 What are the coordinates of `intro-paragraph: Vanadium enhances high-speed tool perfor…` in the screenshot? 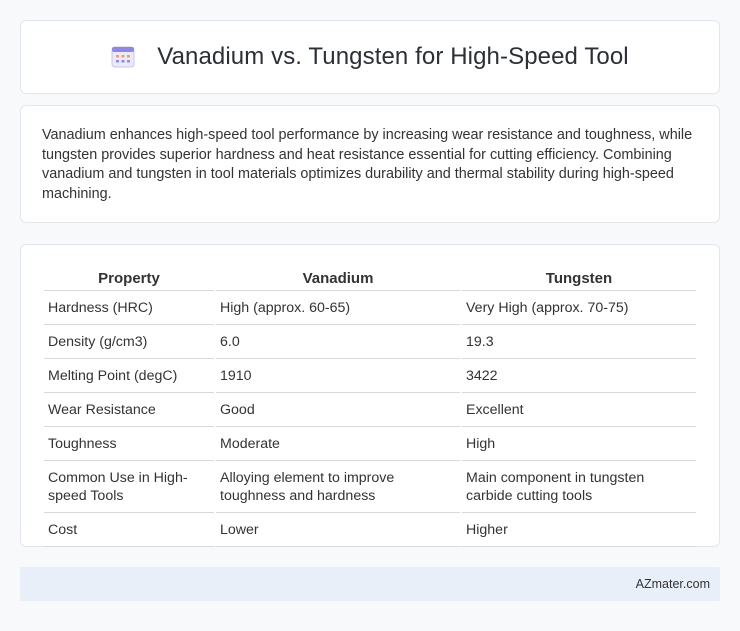 It's located at (367, 164).